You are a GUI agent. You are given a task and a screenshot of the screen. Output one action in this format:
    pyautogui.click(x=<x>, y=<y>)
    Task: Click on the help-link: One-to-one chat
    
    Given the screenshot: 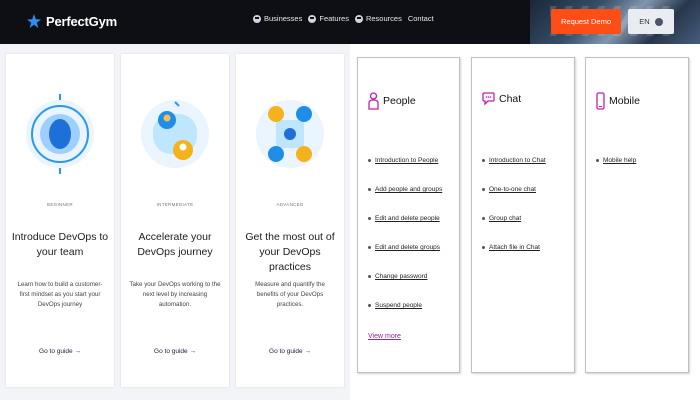 What is the action you would take?
    pyautogui.click(x=512, y=189)
    